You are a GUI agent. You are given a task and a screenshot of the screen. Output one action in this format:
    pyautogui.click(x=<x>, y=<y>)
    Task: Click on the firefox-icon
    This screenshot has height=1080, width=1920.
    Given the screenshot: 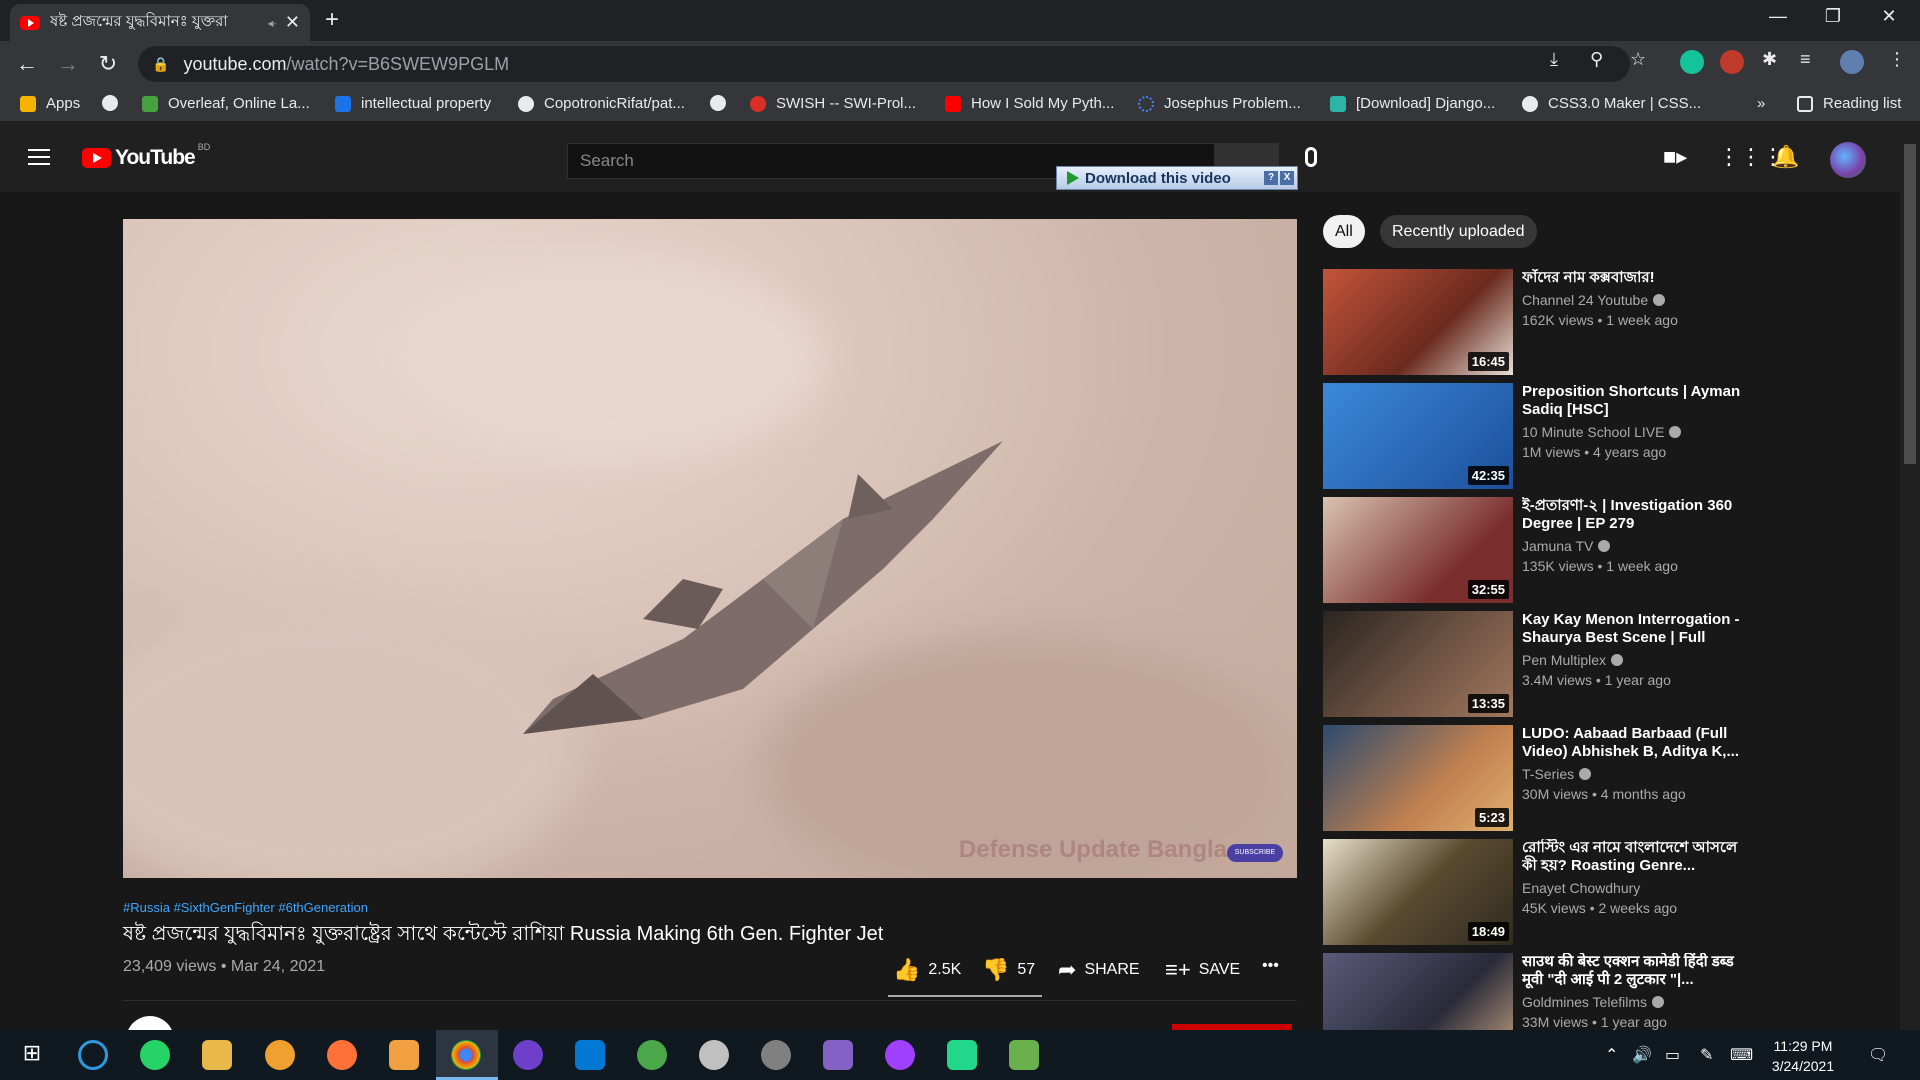 What is the action you would take?
    pyautogui.click(x=342, y=1055)
    